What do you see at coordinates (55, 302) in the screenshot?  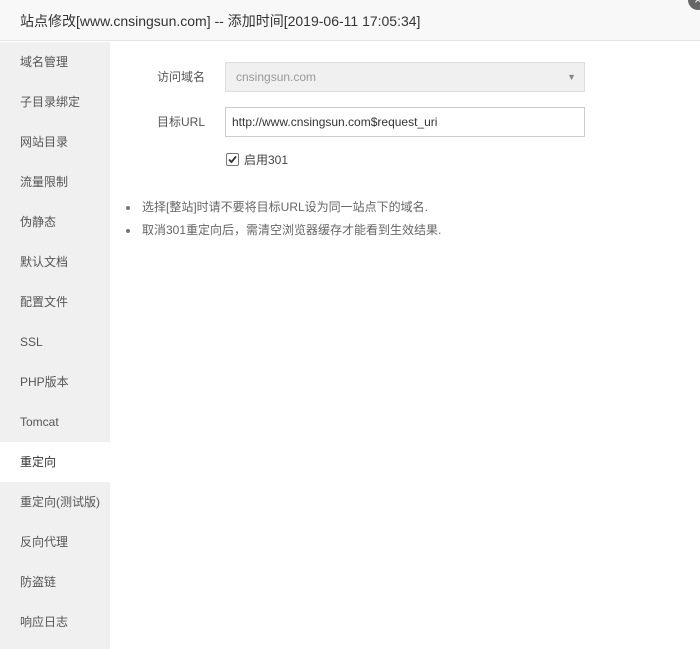 I see `sidebar-item-config-file: 配置文件` at bounding box center [55, 302].